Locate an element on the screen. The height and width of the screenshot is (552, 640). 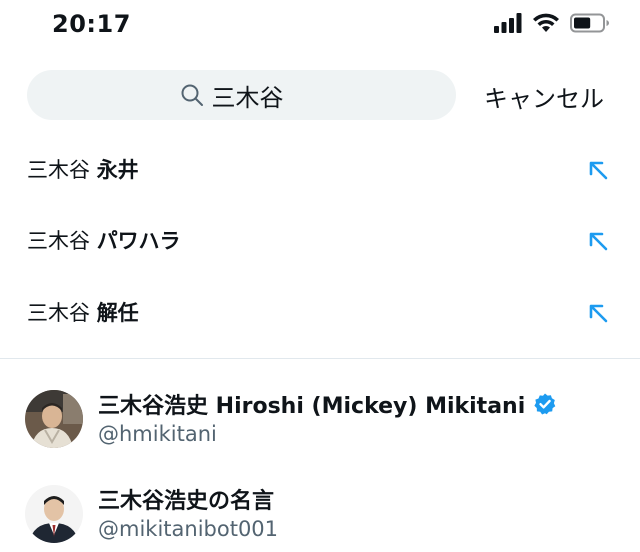
verified-badge-icon is located at coordinates (545, 404).